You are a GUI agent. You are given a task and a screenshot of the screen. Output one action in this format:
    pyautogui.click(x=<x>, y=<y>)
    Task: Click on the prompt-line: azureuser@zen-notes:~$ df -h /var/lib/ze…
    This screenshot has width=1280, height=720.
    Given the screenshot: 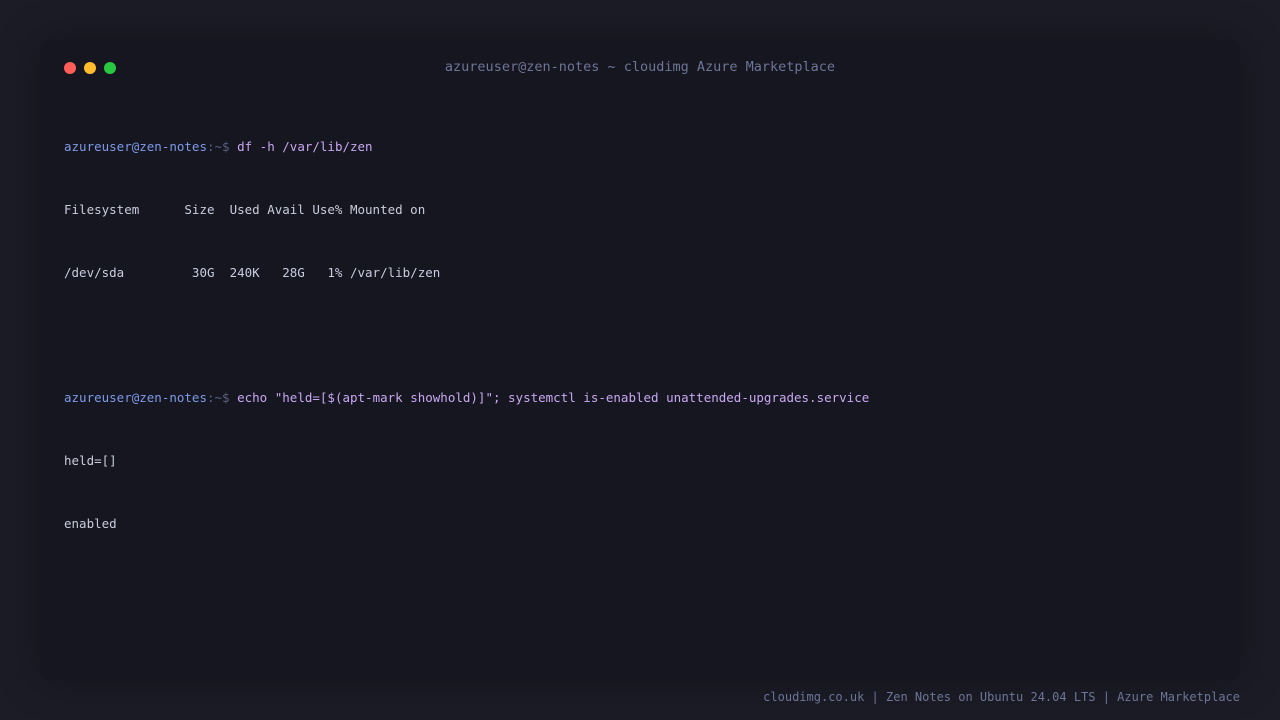 What is the action you would take?
    pyautogui.click(x=640, y=146)
    